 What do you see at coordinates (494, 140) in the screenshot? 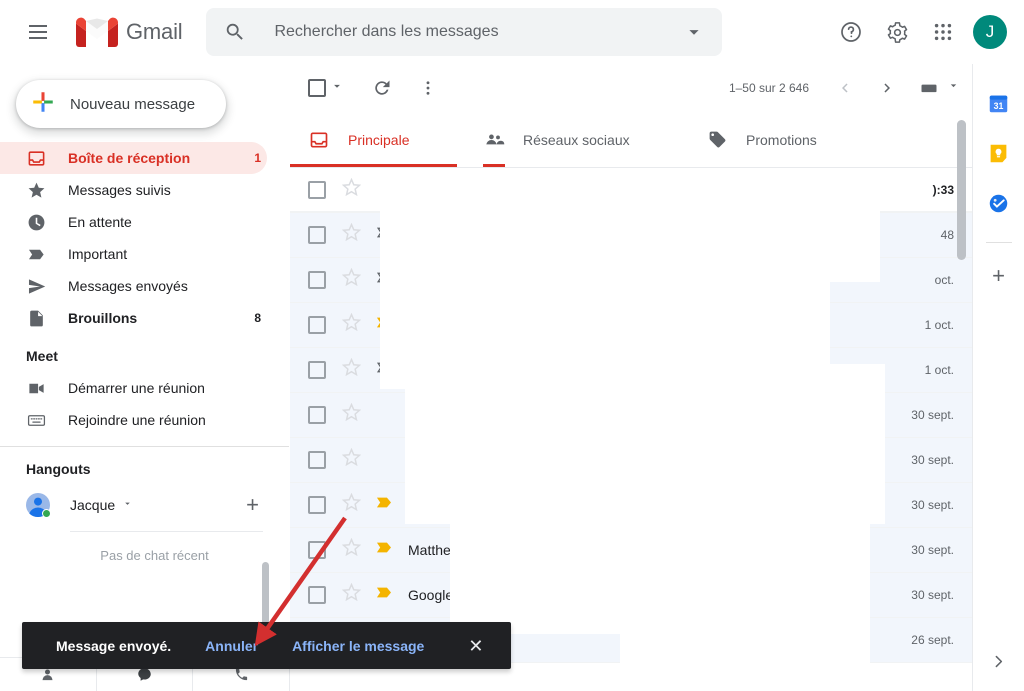
I see `people-icon` at bounding box center [494, 140].